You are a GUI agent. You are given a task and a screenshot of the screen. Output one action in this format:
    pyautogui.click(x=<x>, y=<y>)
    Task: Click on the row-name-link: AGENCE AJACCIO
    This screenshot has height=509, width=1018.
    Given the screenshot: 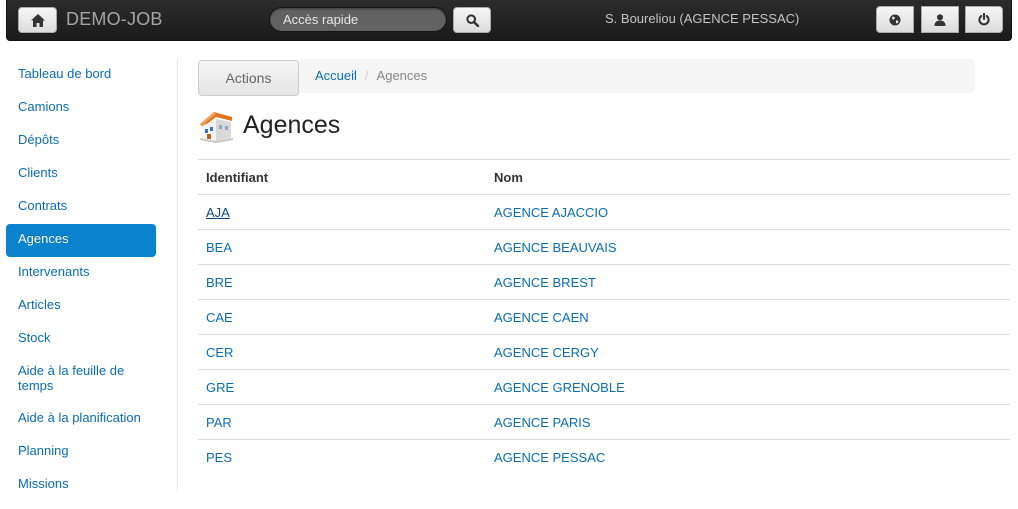 What is the action you would take?
    pyautogui.click(x=551, y=212)
    